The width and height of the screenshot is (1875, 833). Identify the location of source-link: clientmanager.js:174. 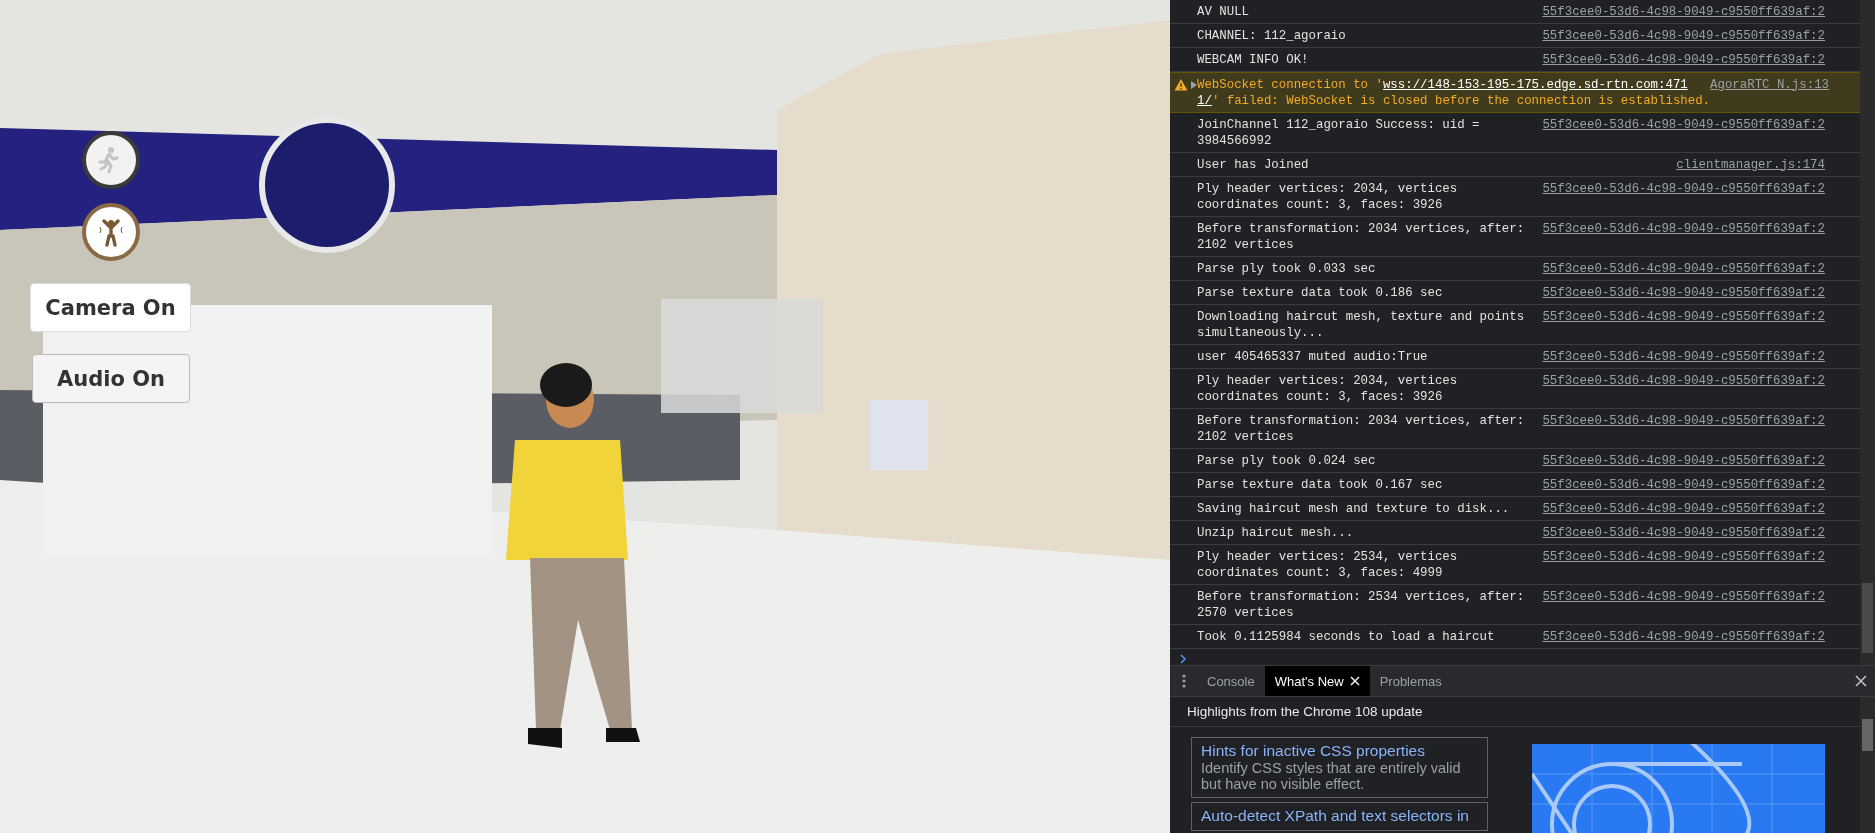
(1750, 164).